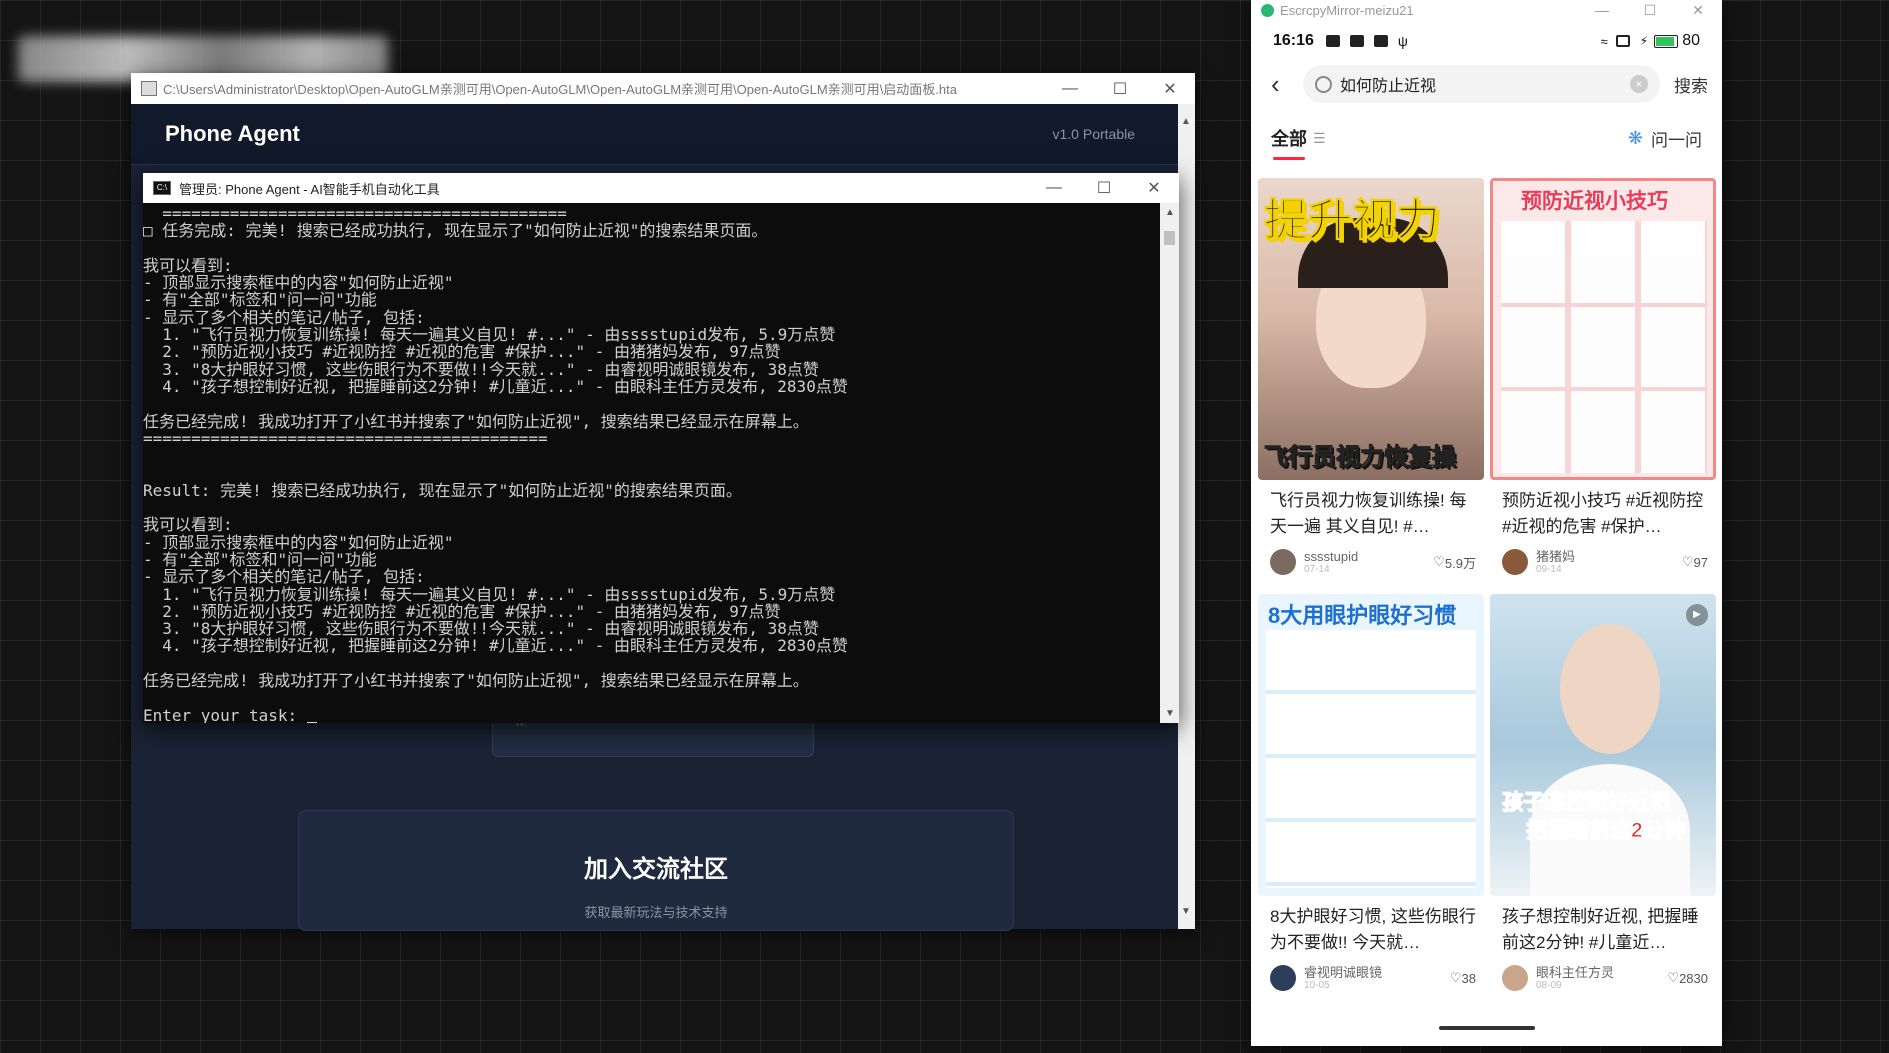 Image resolution: width=1889 pixels, height=1053 pixels. Describe the element at coordinates (1487, 1028) in the screenshot. I see `home-indicator` at that location.